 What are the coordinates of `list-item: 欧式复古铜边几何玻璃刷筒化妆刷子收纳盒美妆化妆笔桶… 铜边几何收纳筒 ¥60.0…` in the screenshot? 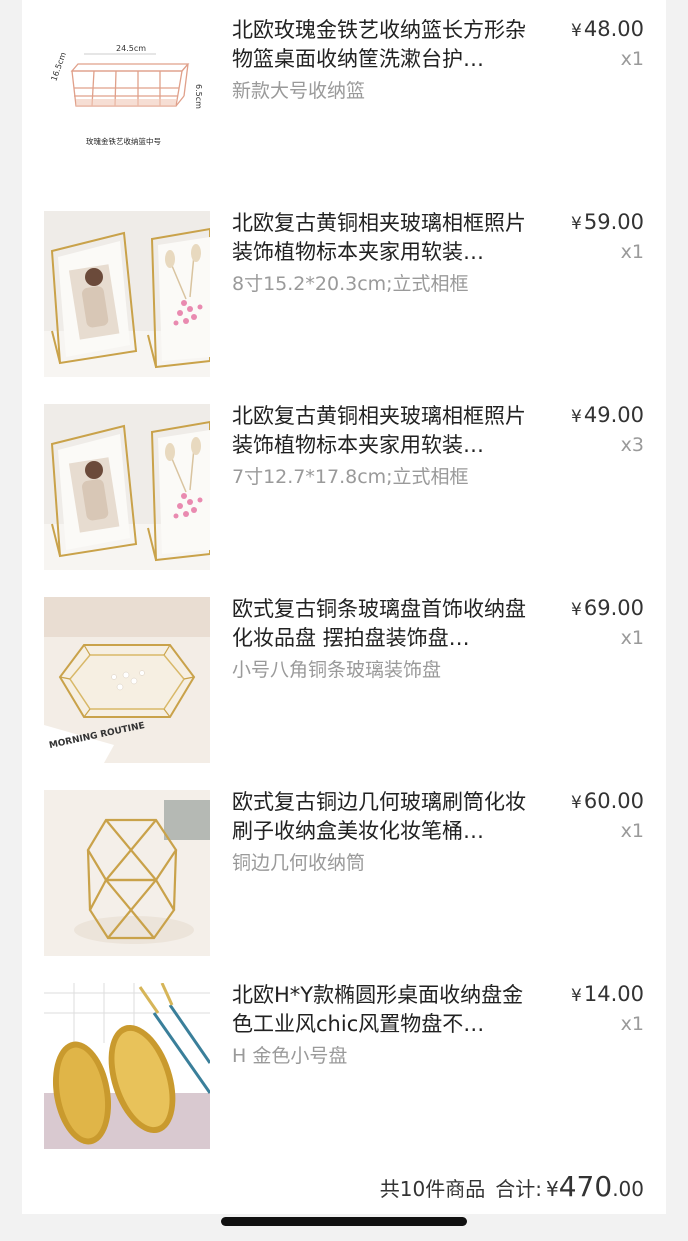 It's located at (344, 868).